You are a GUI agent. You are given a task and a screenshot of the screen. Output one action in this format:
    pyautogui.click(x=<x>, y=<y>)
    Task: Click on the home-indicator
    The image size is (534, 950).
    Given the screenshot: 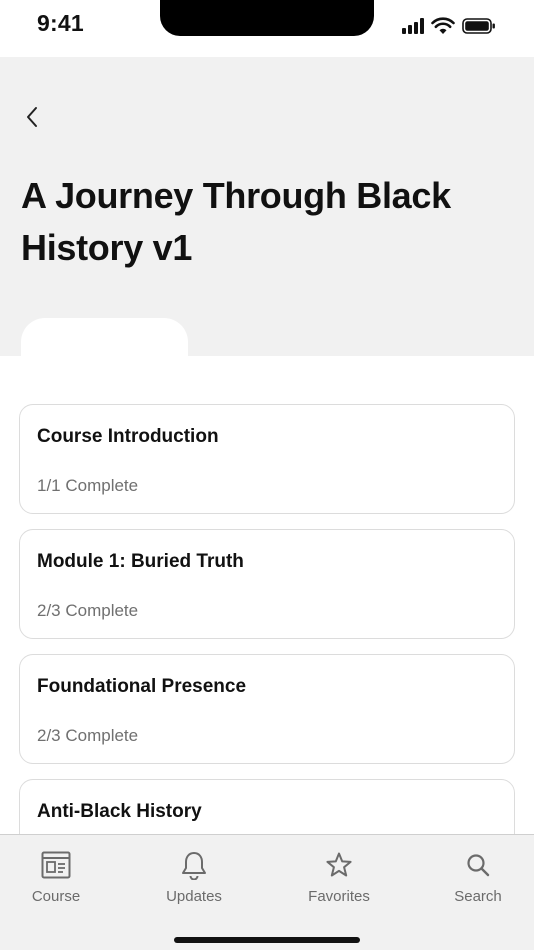 What is the action you would take?
    pyautogui.click(x=267, y=940)
    